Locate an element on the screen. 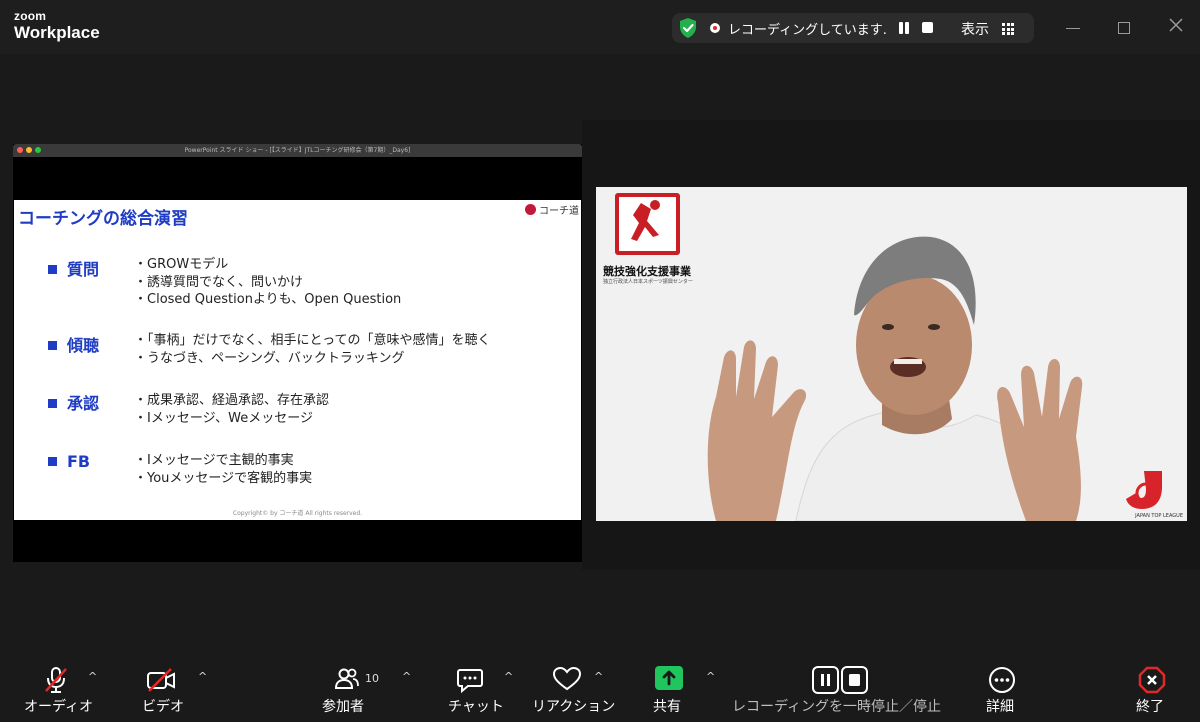  bullet-item: ・成果承認、経過承認、存在承認 is located at coordinates (232, 400).